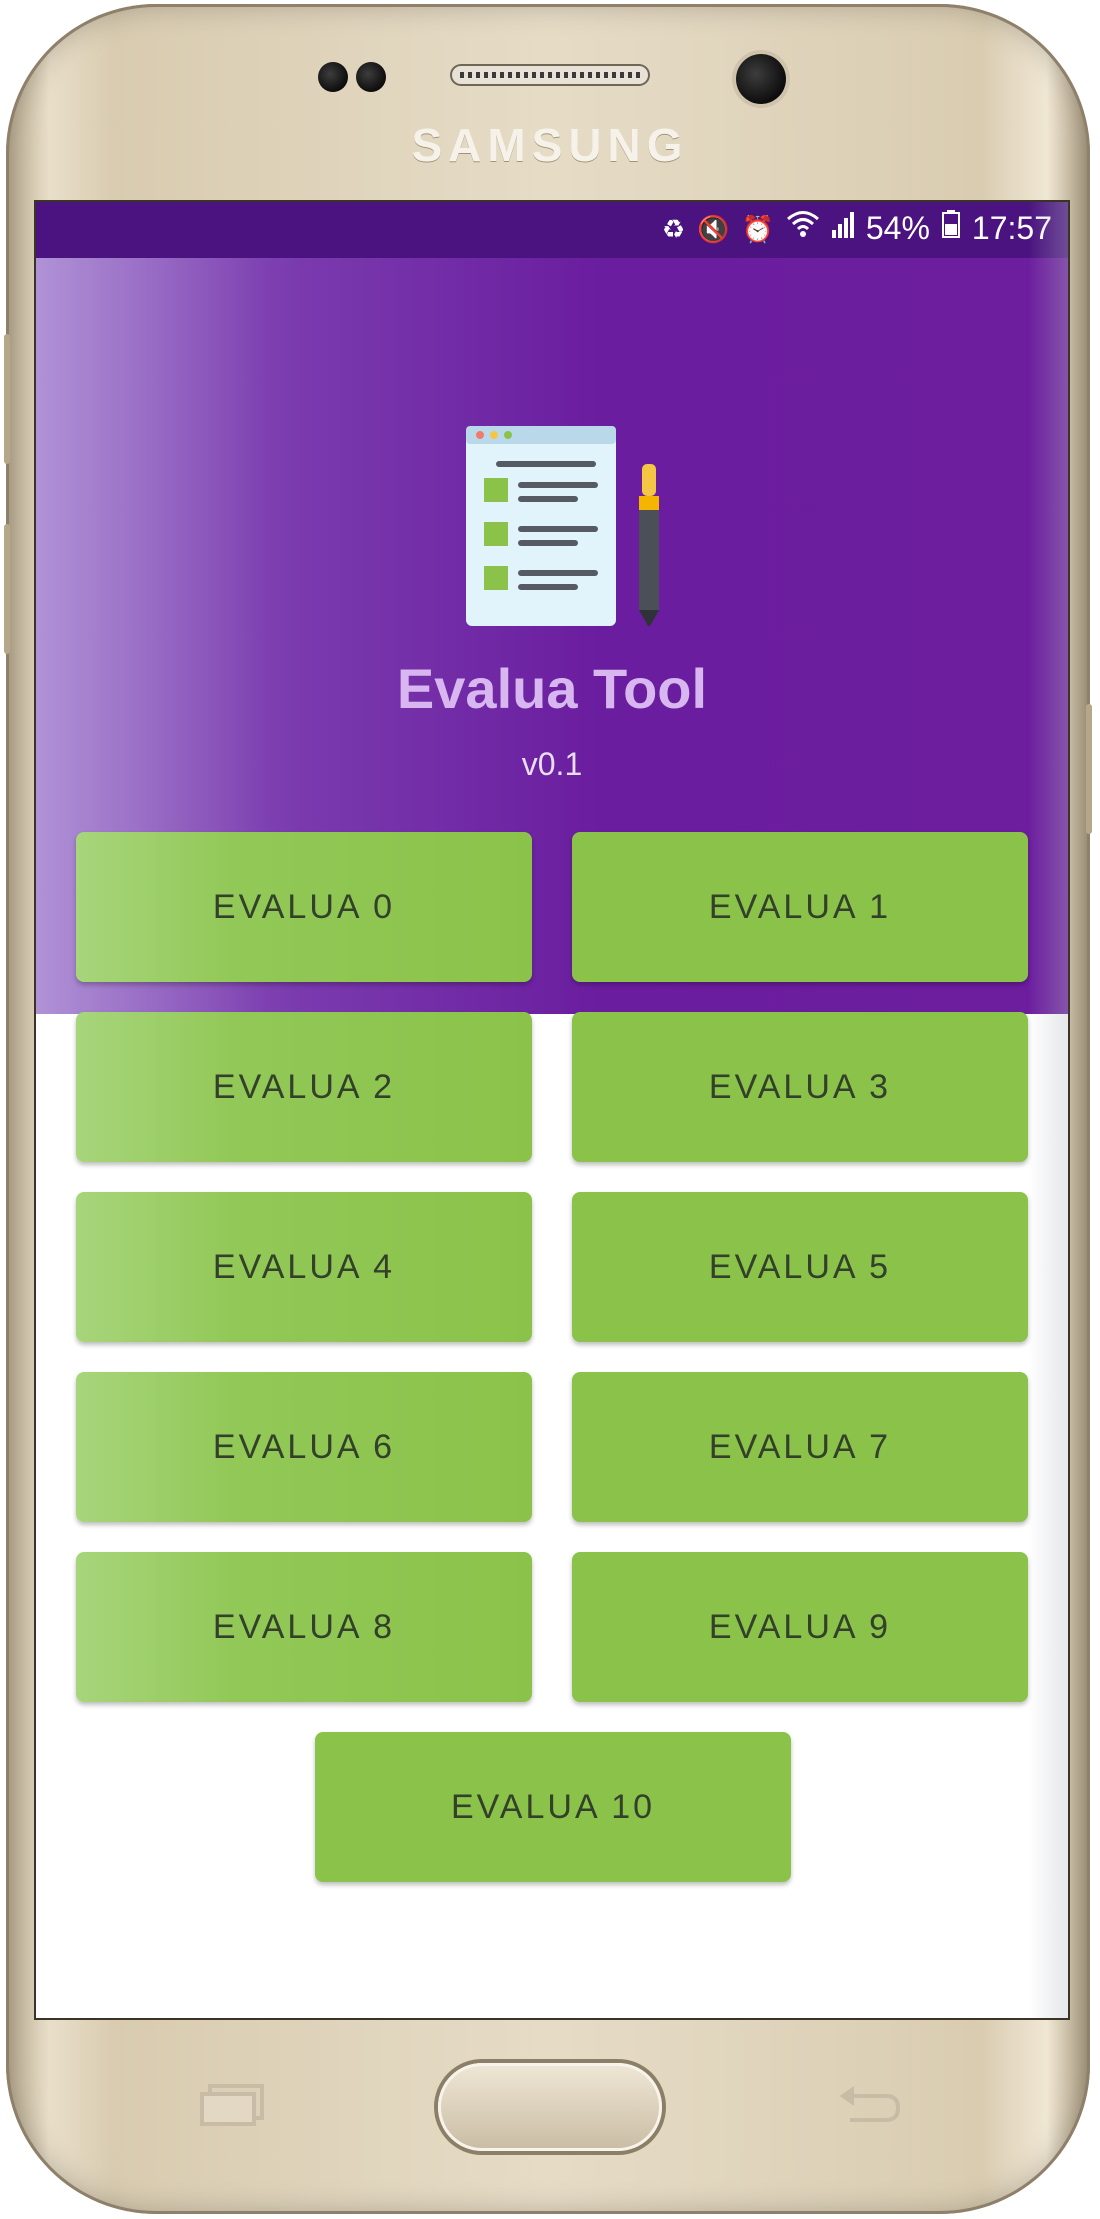 The width and height of the screenshot is (1100, 2219). Describe the element at coordinates (800, 1087) in the screenshot. I see `evalua-3-button: EVALUA 3` at that location.